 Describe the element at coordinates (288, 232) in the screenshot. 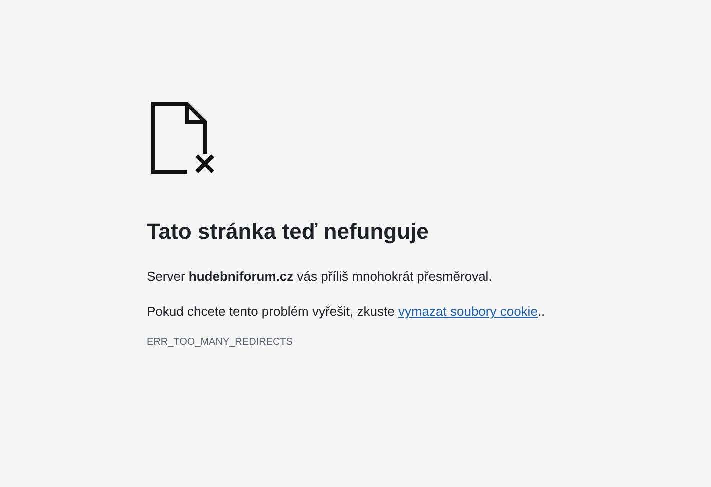

I see `error-heading: Tato stránka teď nefunguje` at that location.